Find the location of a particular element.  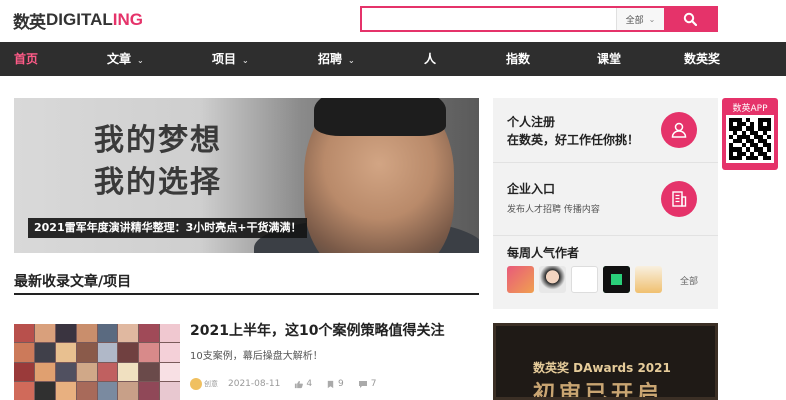

logo-cn-text: 数英 is located at coordinates (29, 22).